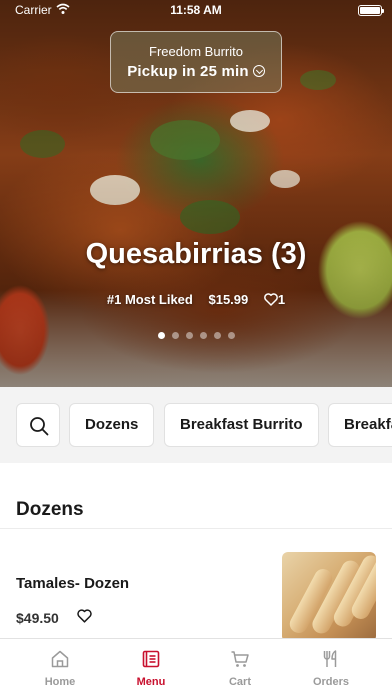  What do you see at coordinates (196, 71) in the screenshot?
I see `pickup-time: Pickup in 25 min` at bounding box center [196, 71].